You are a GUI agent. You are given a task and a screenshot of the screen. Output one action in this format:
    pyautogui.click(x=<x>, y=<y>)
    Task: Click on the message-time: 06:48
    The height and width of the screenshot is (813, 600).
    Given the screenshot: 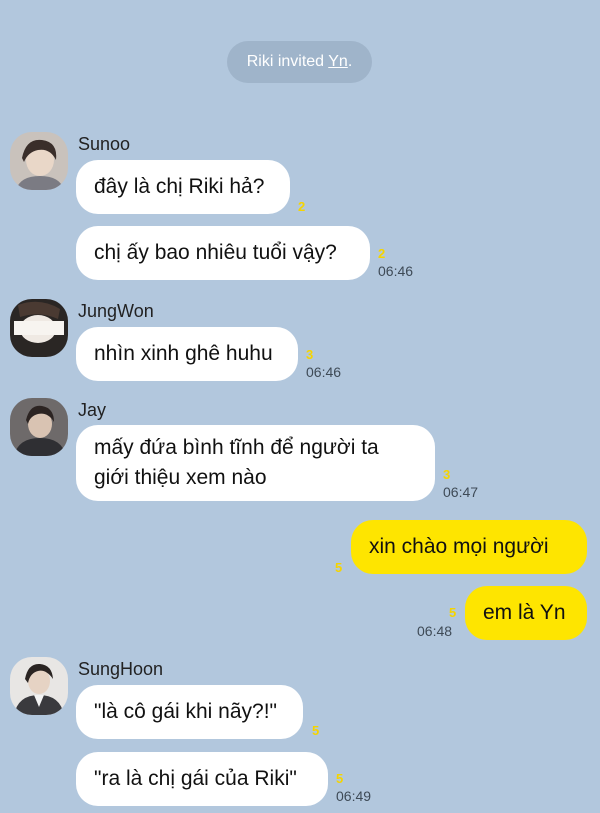 What is the action you would take?
    pyautogui.click(x=435, y=631)
    